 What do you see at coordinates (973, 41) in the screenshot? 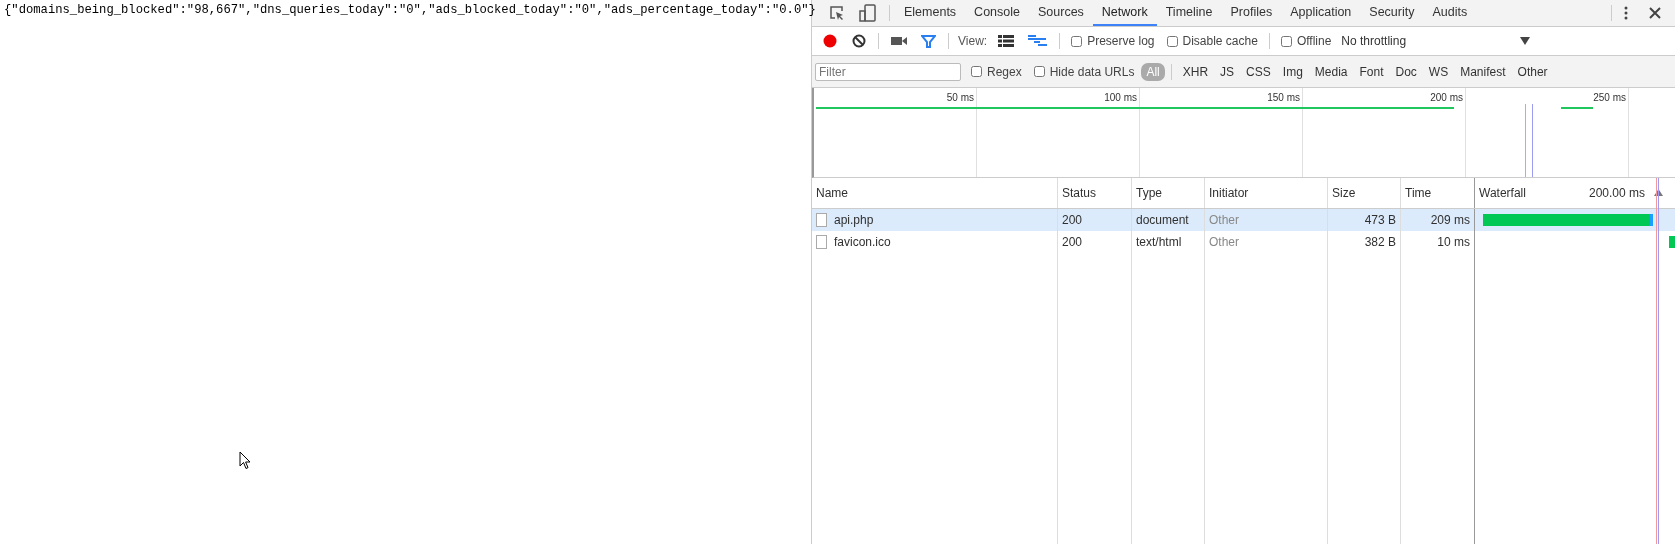
I see `view-label: View:` at bounding box center [973, 41].